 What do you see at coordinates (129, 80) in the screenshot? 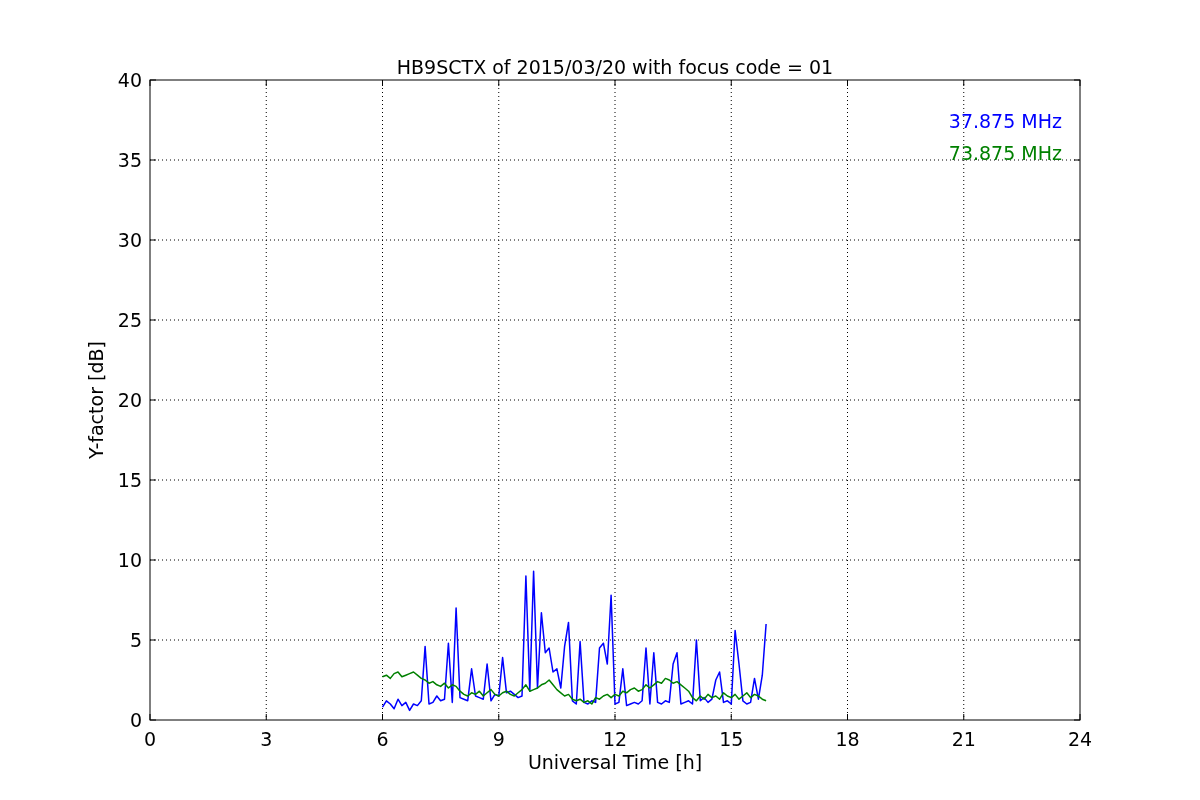
I see `tick-label: 40` at bounding box center [129, 80].